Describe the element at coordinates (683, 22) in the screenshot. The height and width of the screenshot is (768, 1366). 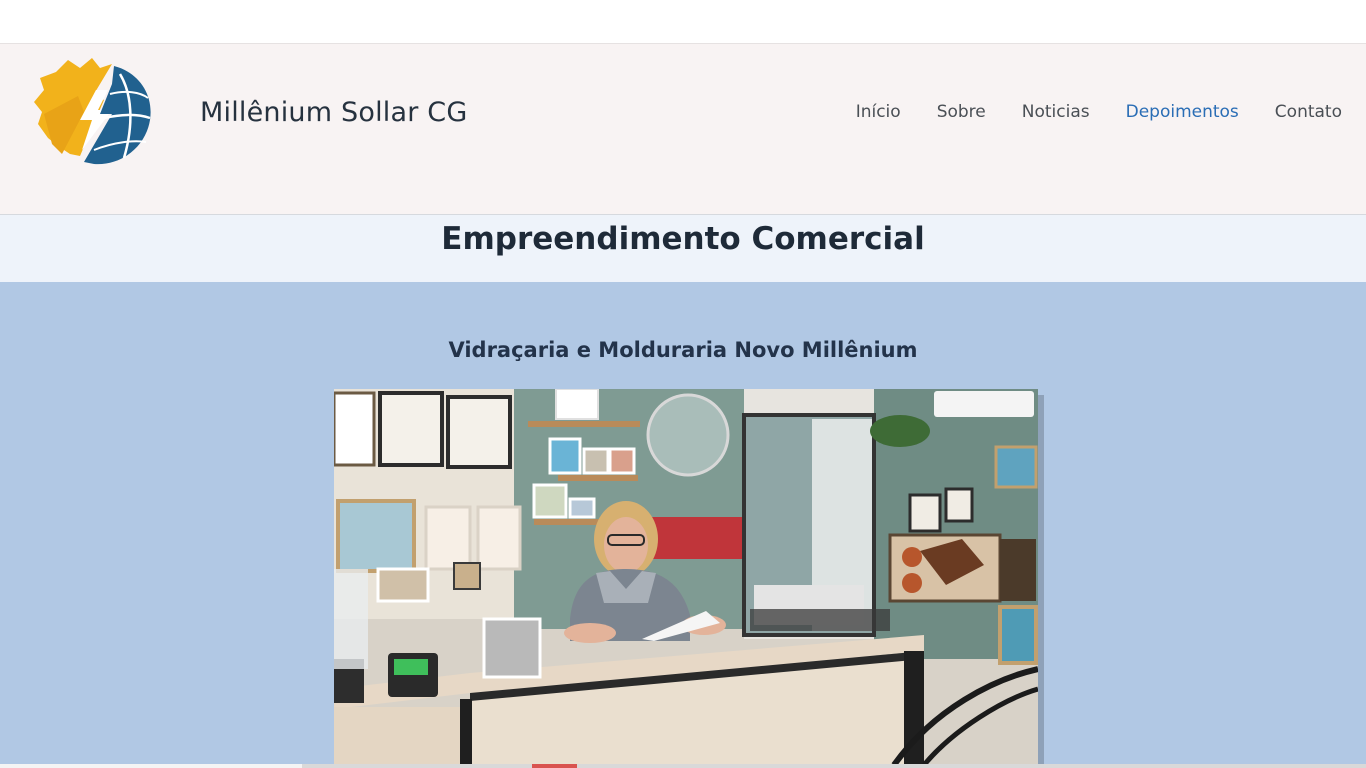
I see `top-strip` at that location.